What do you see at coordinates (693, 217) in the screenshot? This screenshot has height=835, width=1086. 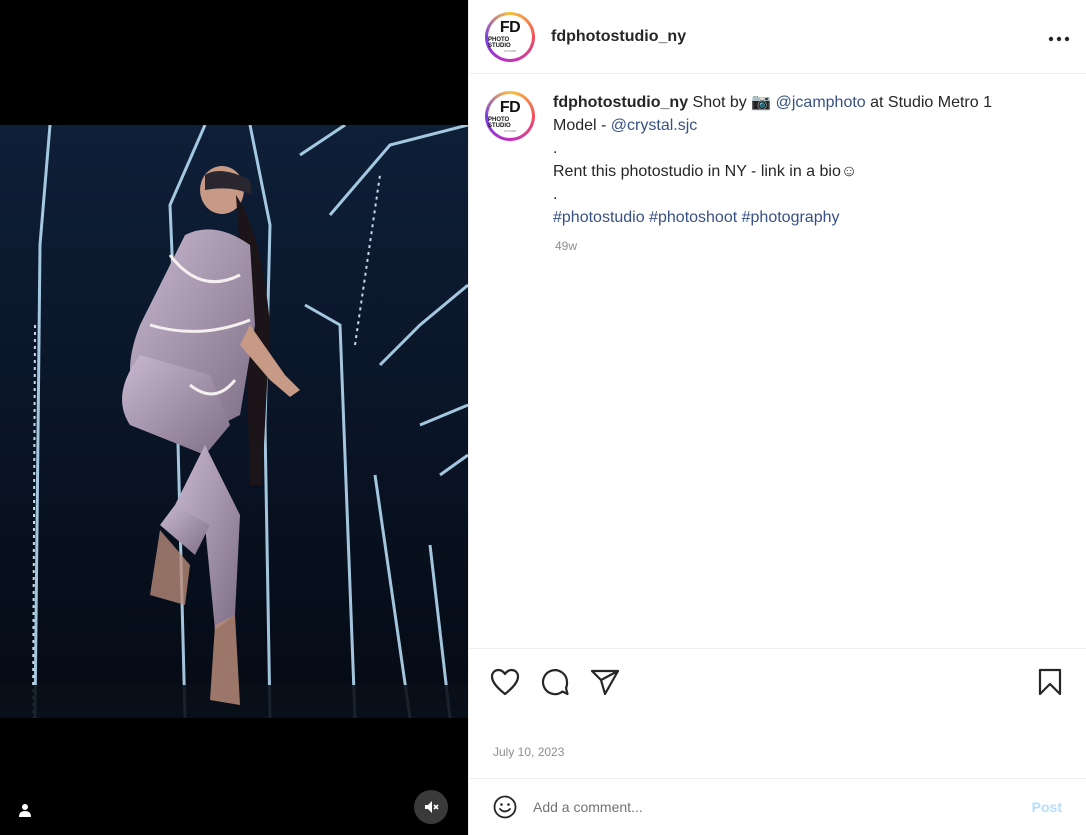 I see `hashtag-link: #photoshoot` at bounding box center [693, 217].